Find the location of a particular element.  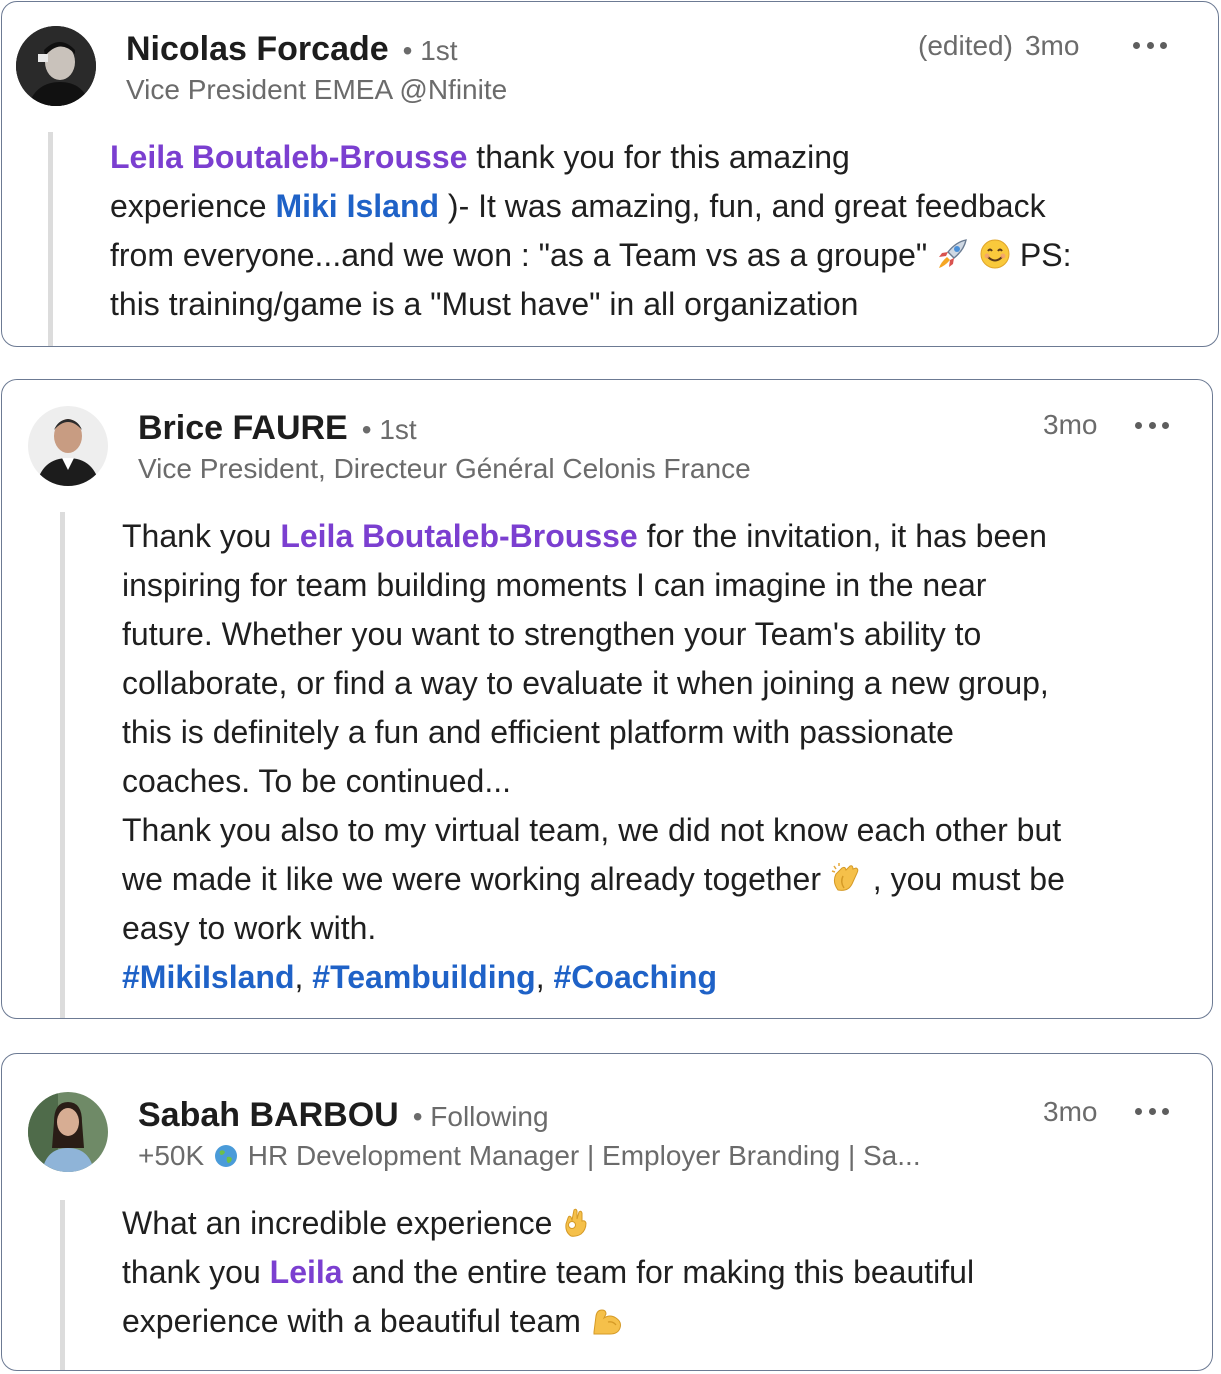

author-headline: Vice President EMEA @Nfinite is located at coordinates (317, 89).